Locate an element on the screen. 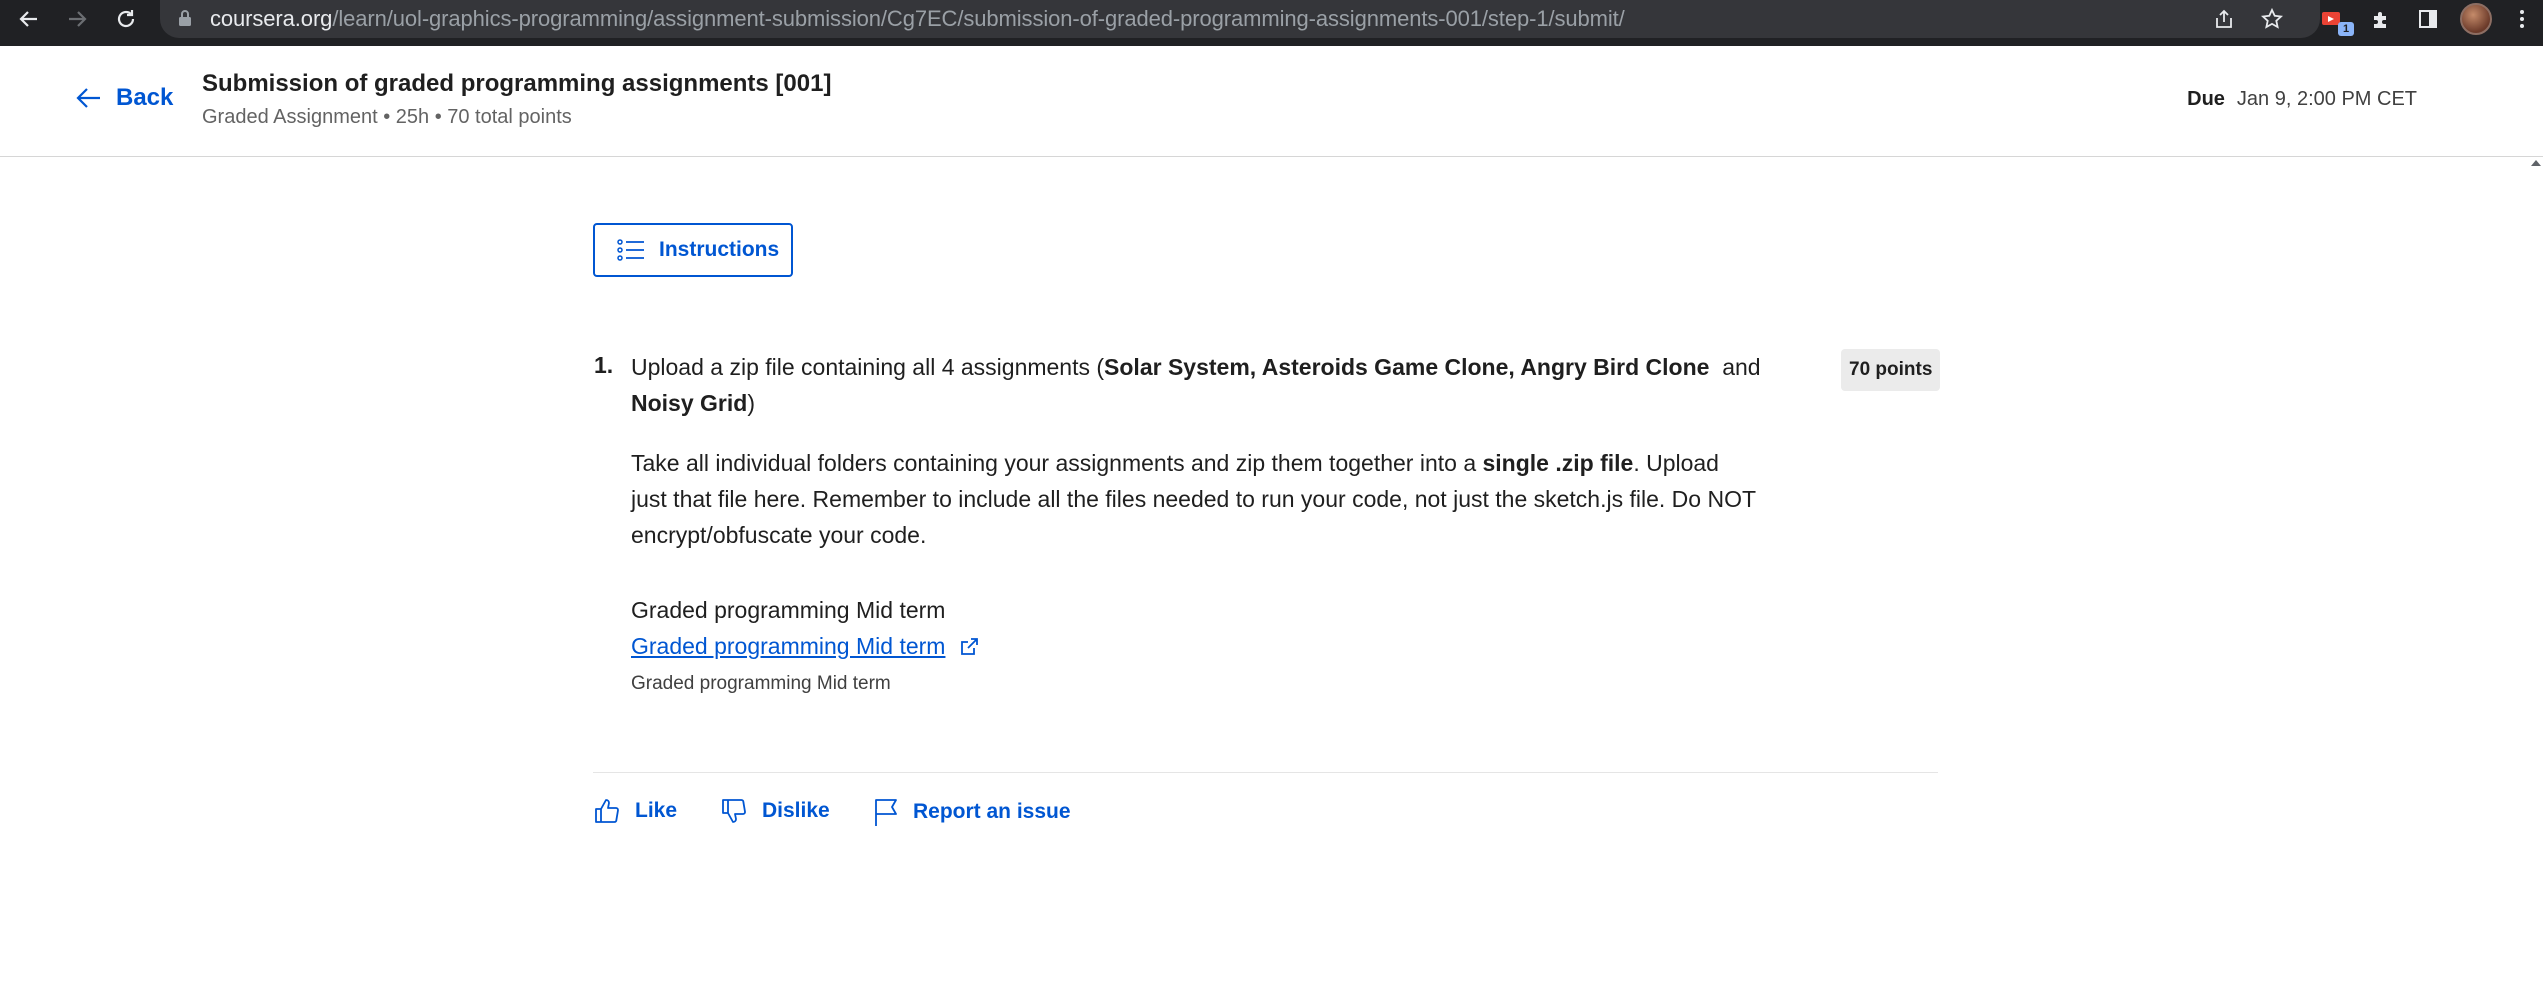 The height and width of the screenshot is (999, 2543). file-link: Graded programming Mid term is located at coordinates (805, 646).